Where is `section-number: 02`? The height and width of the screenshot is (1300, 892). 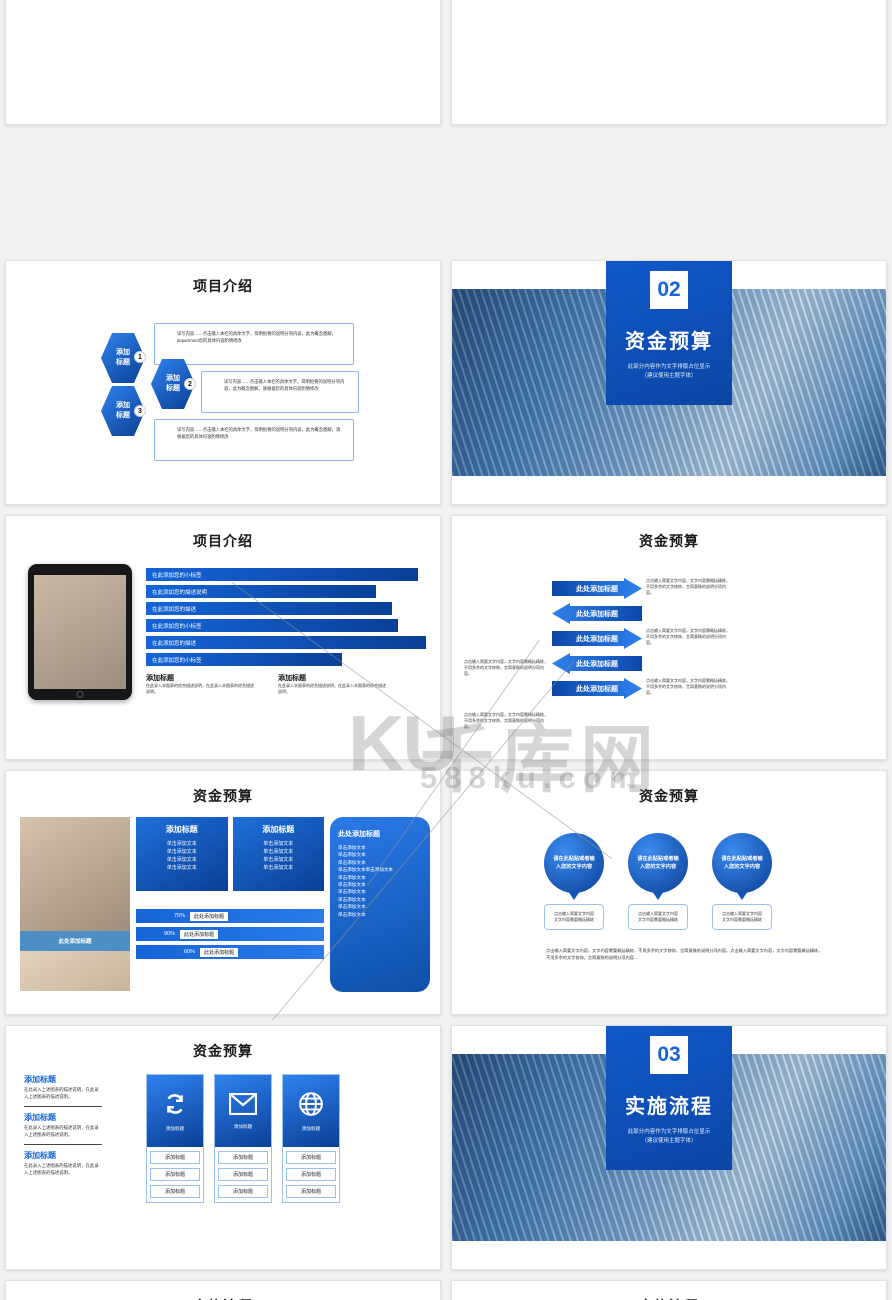 section-number: 02 is located at coordinates (669, 290).